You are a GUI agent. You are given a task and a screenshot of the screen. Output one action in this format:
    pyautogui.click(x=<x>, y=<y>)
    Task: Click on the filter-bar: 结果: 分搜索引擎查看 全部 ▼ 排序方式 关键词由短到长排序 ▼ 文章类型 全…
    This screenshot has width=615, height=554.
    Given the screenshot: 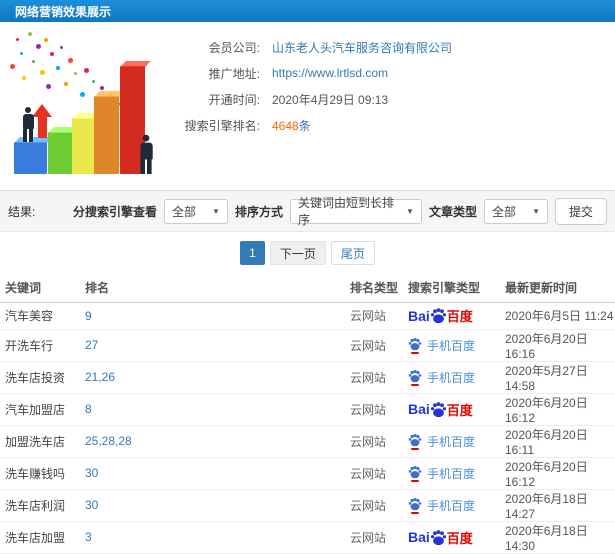 What is the action you would take?
    pyautogui.click(x=307, y=211)
    